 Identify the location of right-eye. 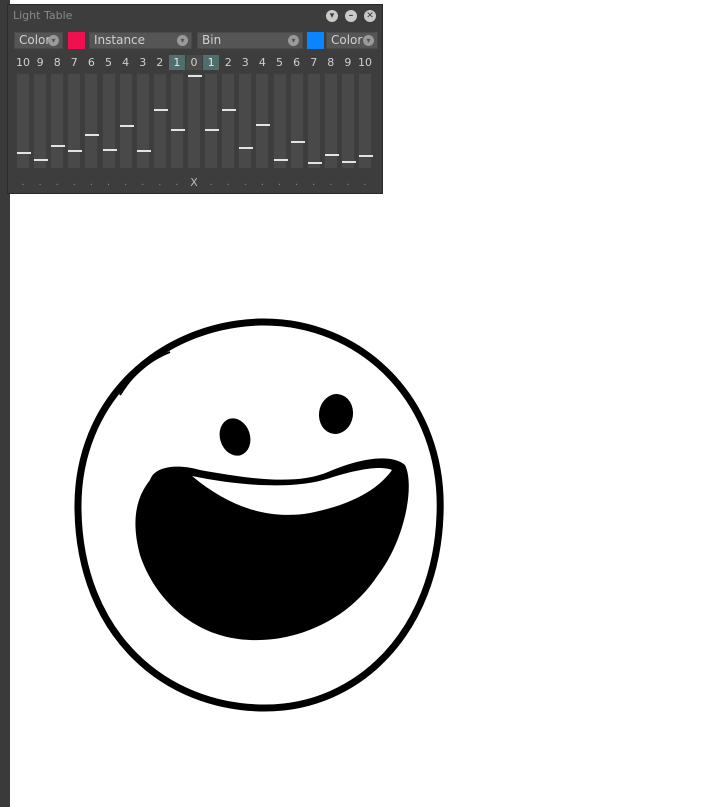
(336, 414).